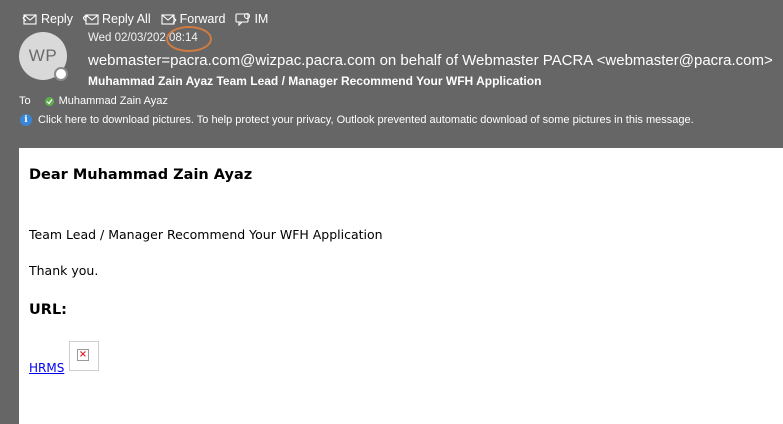 This screenshot has height=424, width=783. I want to click on reply-all-button: Reply All, so click(116, 19).